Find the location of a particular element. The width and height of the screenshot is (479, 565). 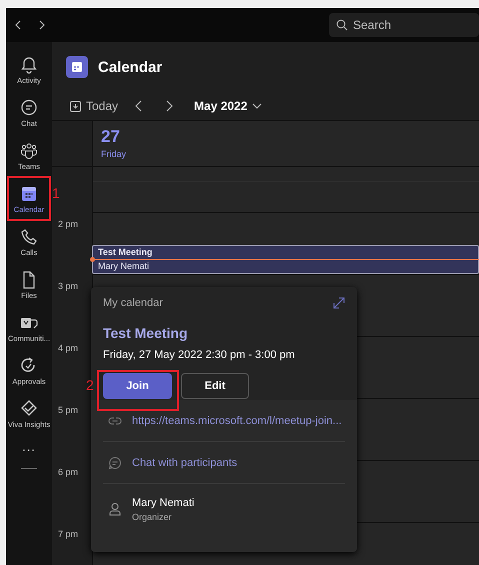

time-label: 6 pm is located at coordinates (68, 471).